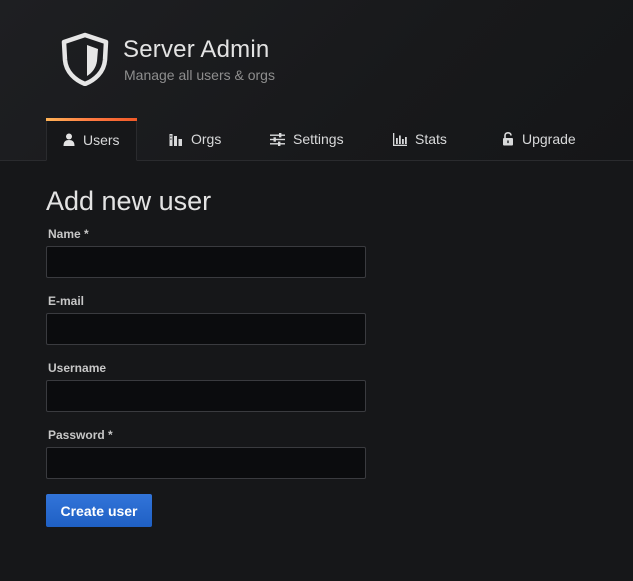  Describe the element at coordinates (549, 139) in the screenshot. I see `tab-label: Upgrade` at that location.